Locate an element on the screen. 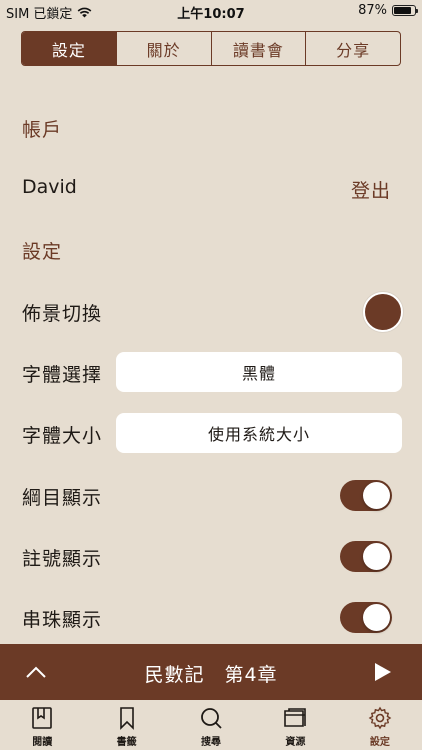  now-reading-bar: 民數記 第4章 is located at coordinates (211, 672).